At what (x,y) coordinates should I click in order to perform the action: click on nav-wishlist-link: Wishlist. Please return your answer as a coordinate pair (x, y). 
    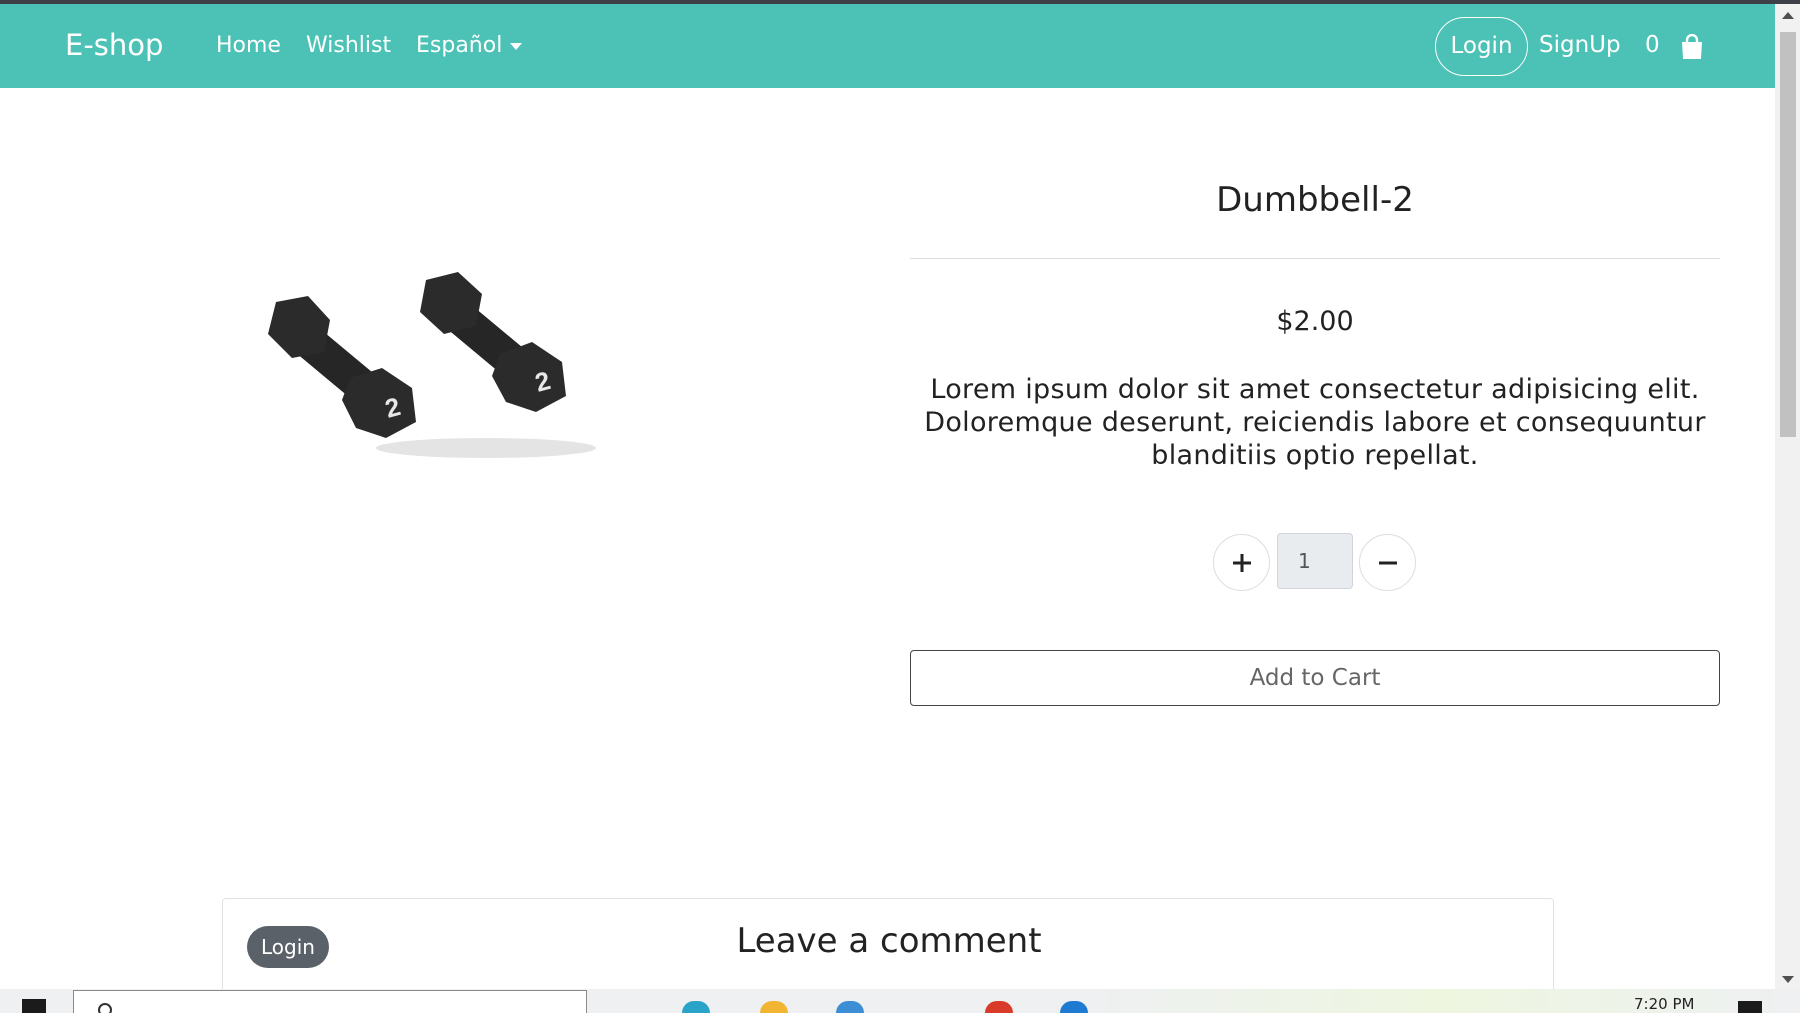
    Looking at the image, I should click on (348, 45).